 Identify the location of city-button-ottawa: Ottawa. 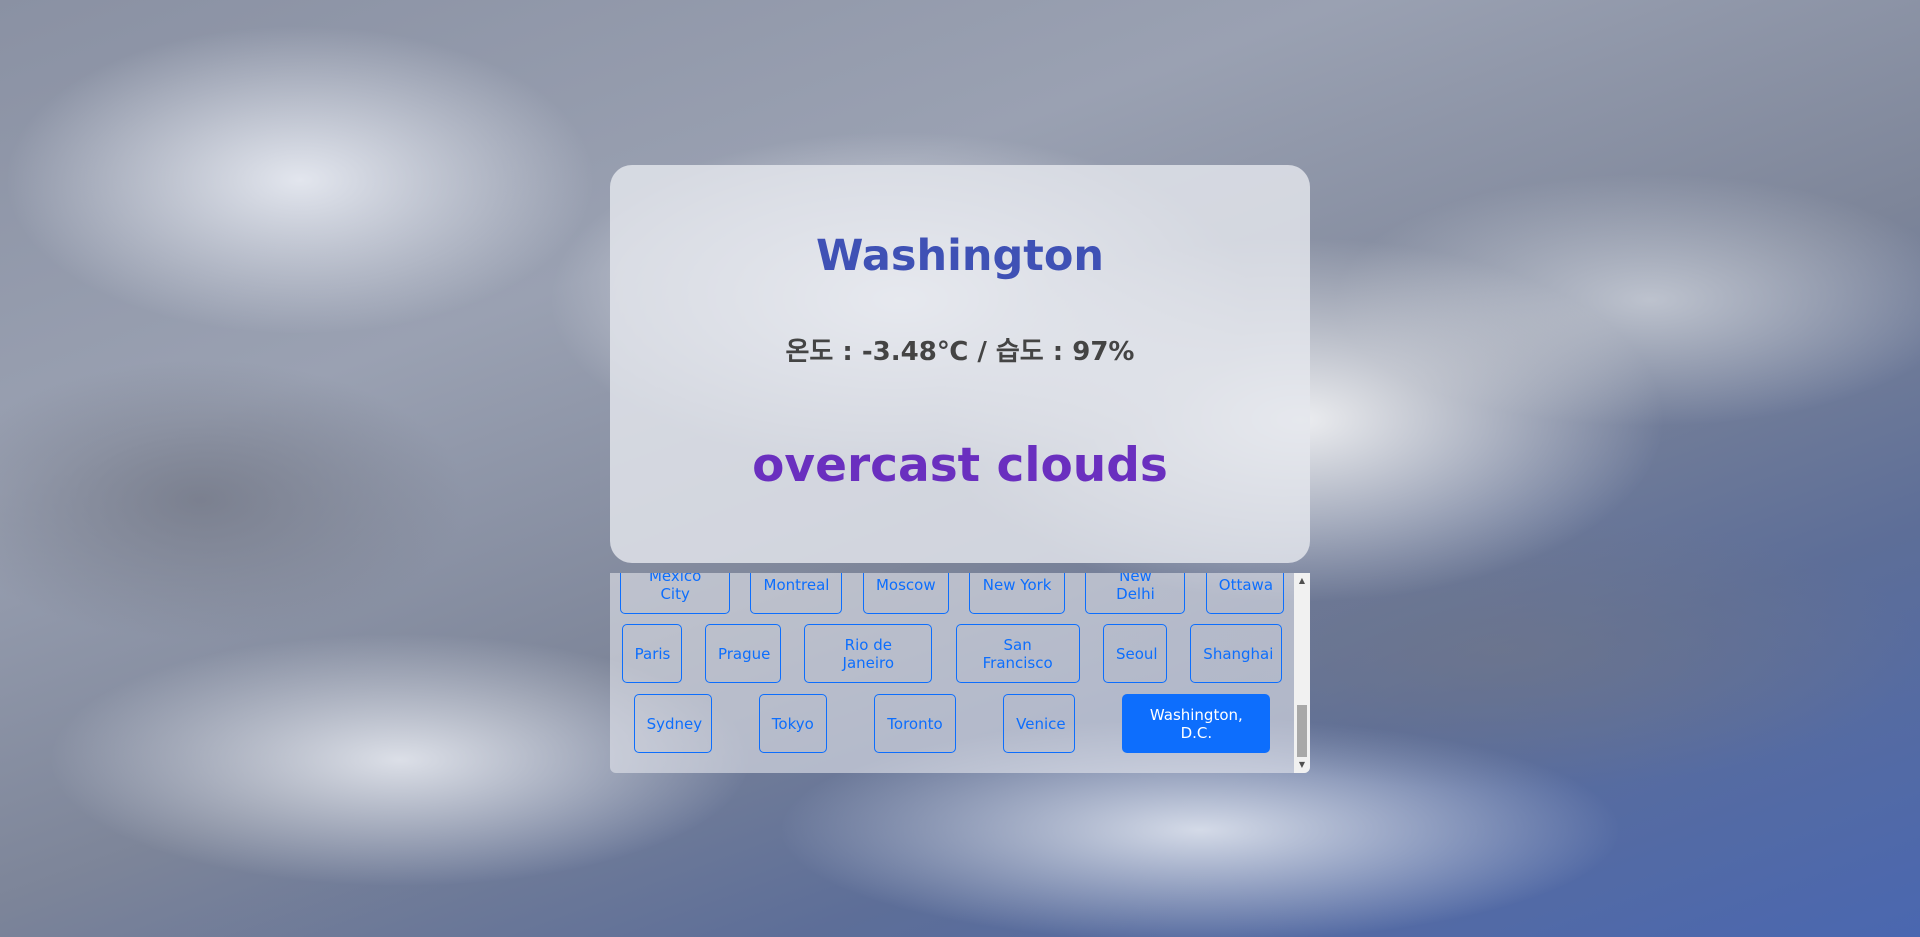
(1244, 593).